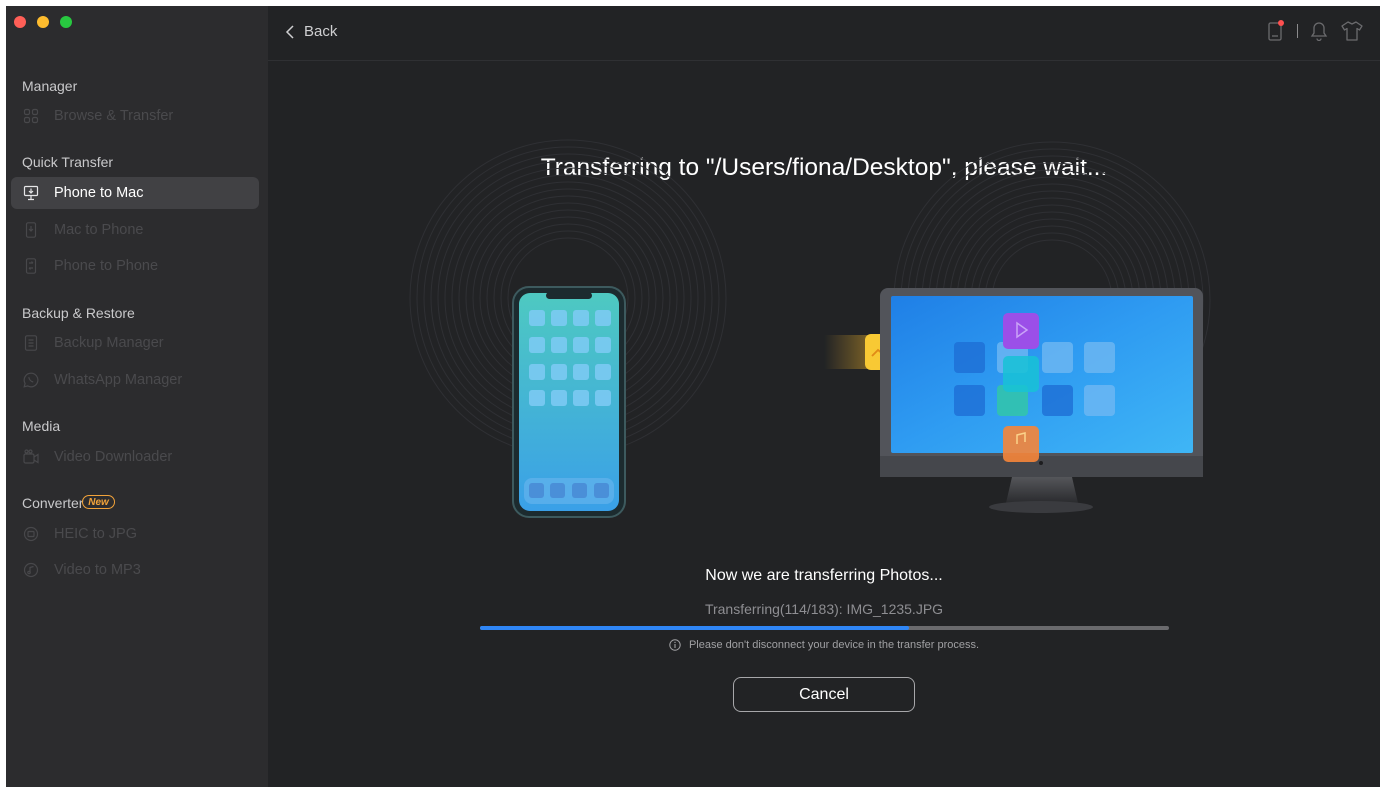 This screenshot has width=1387, height=787. I want to click on video-app-icon, so click(1021, 331).